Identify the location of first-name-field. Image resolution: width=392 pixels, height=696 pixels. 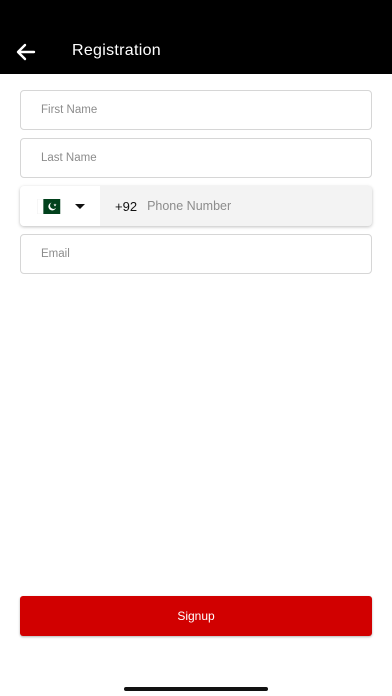
(196, 110).